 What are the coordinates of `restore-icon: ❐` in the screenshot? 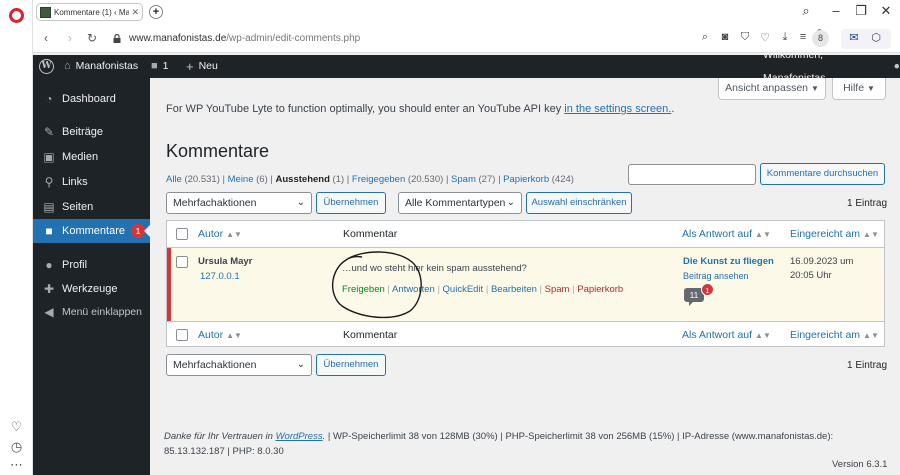 It's located at (861, 11).